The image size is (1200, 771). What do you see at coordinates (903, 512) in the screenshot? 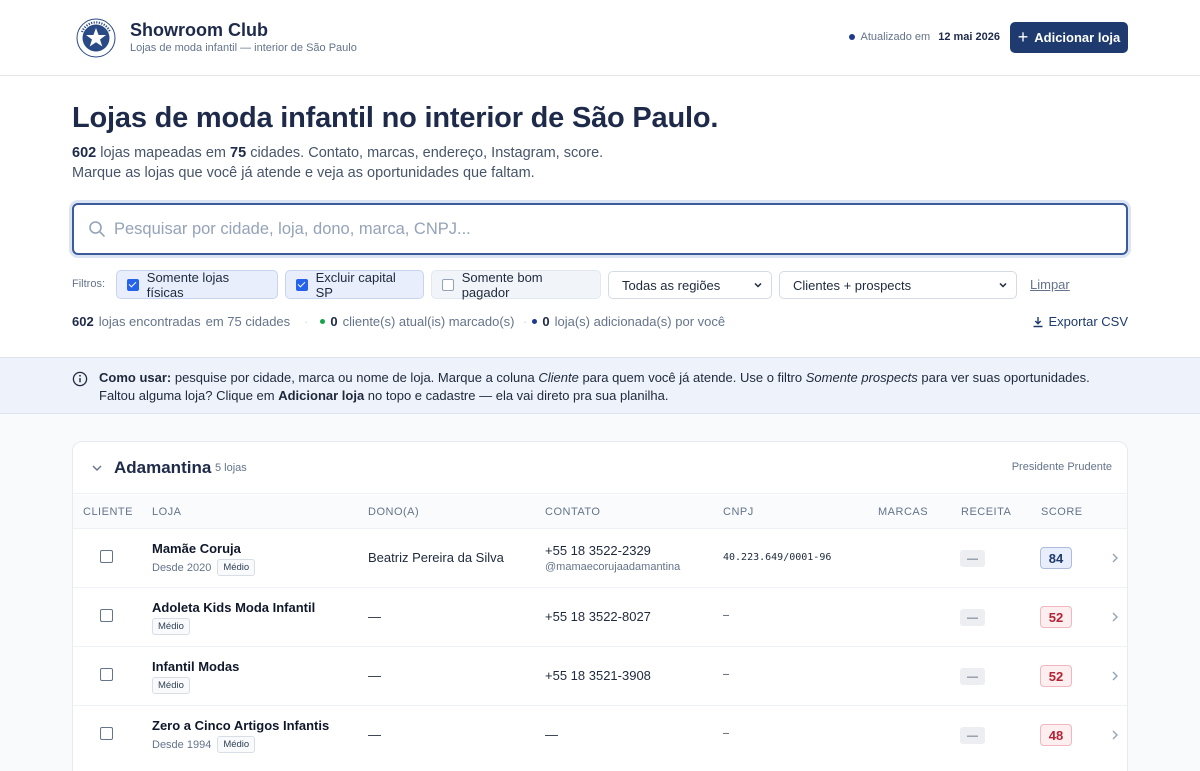
I see `column-header-marcas: MARCAS` at bounding box center [903, 512].